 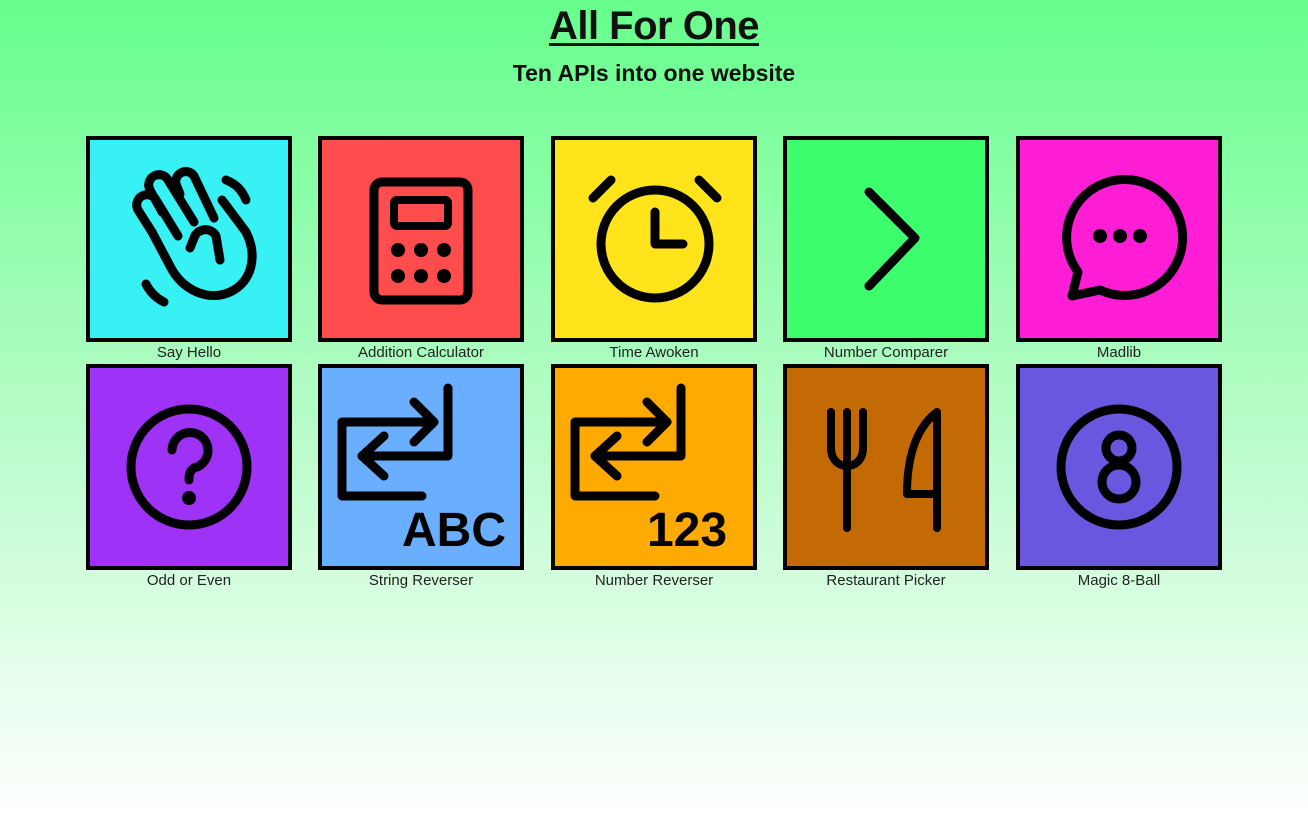 What do you see at coordinates (421, 580) in the screenshot?
I see `tile-label: String Reverser` at bounding box center [421, 580].